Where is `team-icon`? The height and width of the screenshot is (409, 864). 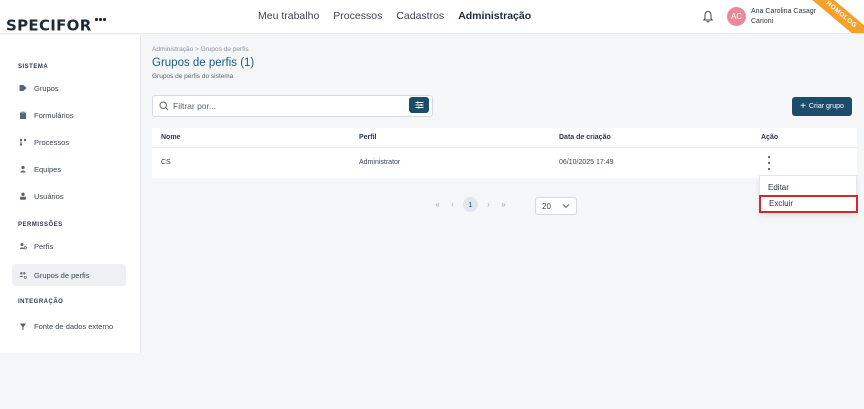 team-icon is located at coordinates (23, 169).